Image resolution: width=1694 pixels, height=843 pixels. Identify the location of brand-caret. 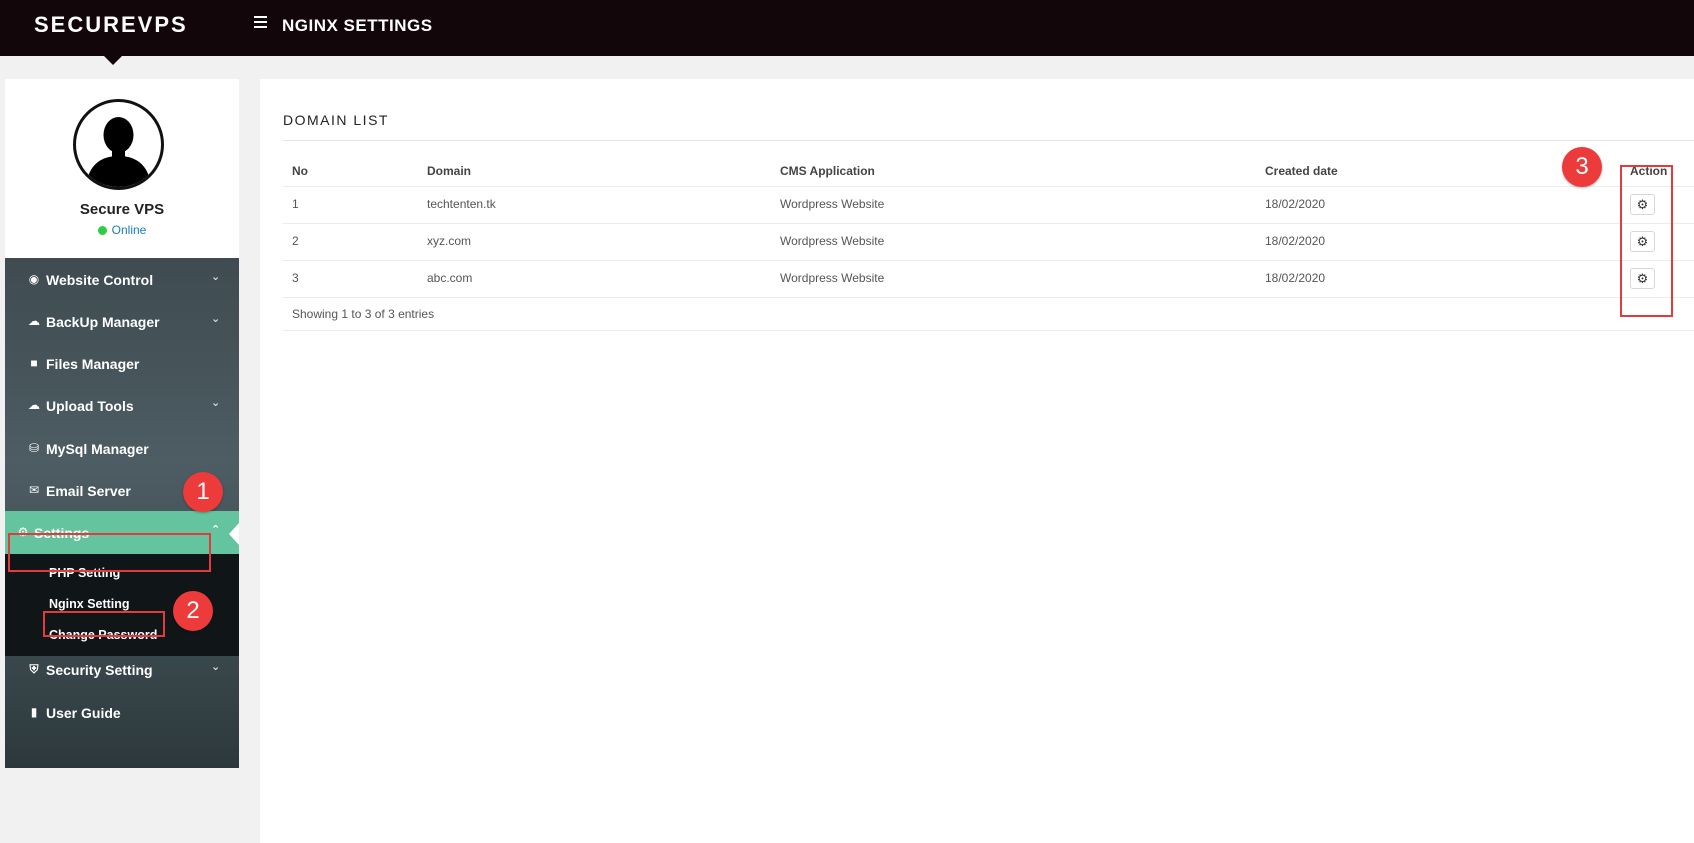
(113, 60).